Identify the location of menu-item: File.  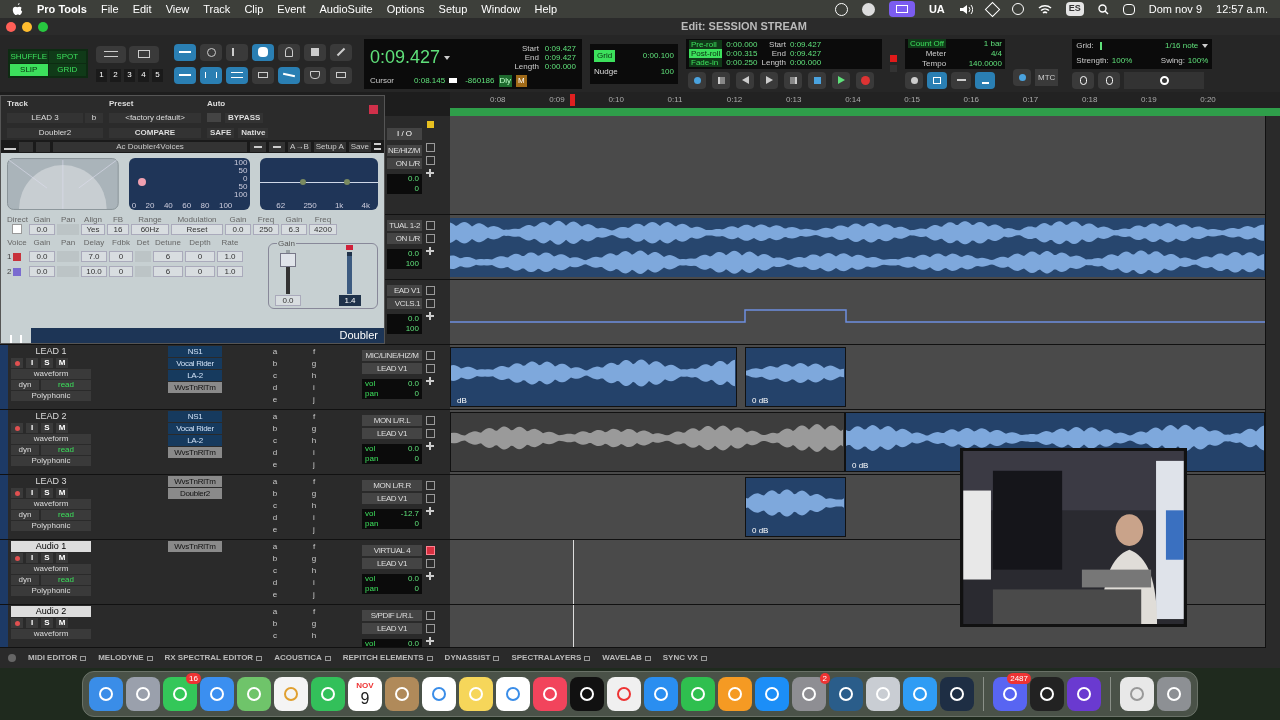
(109, 9).